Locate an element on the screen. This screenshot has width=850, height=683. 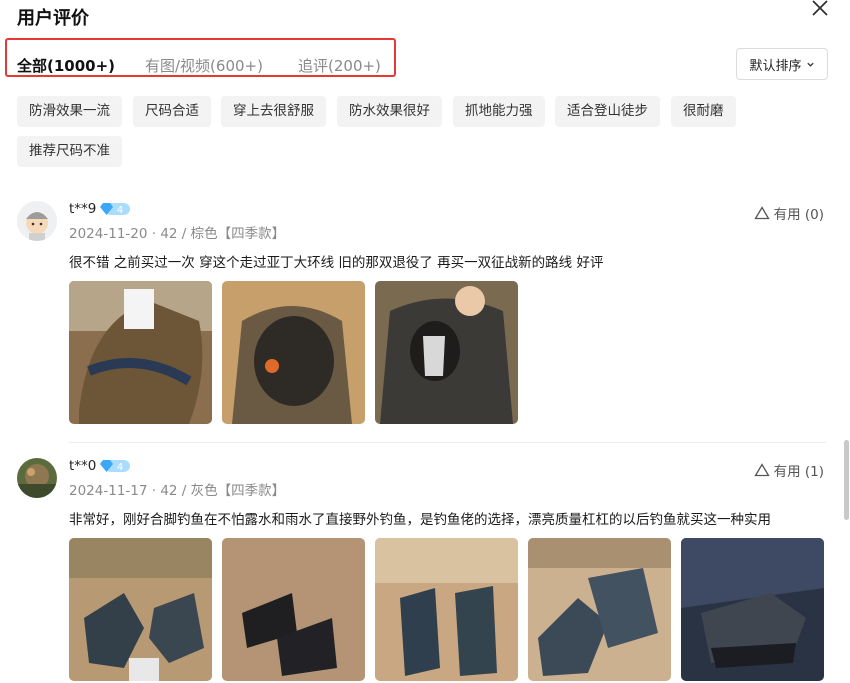
chevron-down-icon is located at coordinates (810, 64).